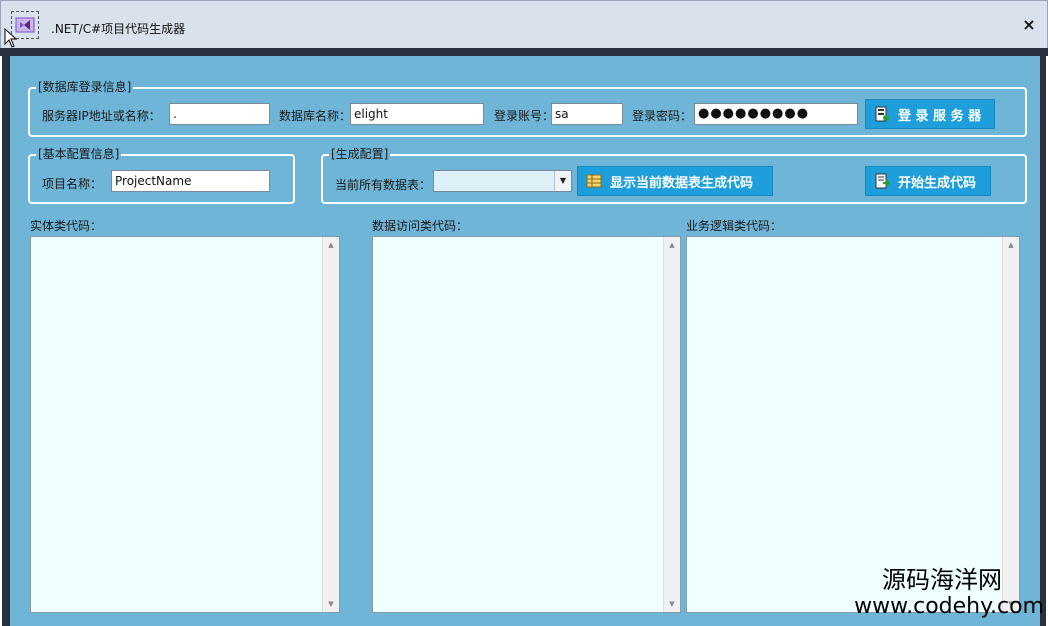 The image size is (1048, 626). What do you see at coordinates (1010, 424) in the screenshot?
I see `bll-code-scrollbar: ▲ ▼` at bounding box center [1010, 424].